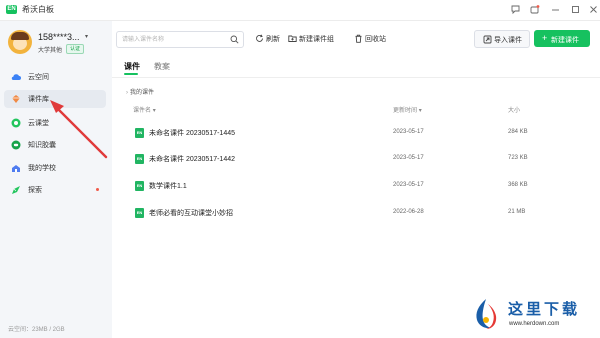 Image resolution: width=600 pixels, height=338 pixels. What do you see at coordinates (16, 168) in the screenshot?
I see `school-icon` at bounding box center [16, 168].